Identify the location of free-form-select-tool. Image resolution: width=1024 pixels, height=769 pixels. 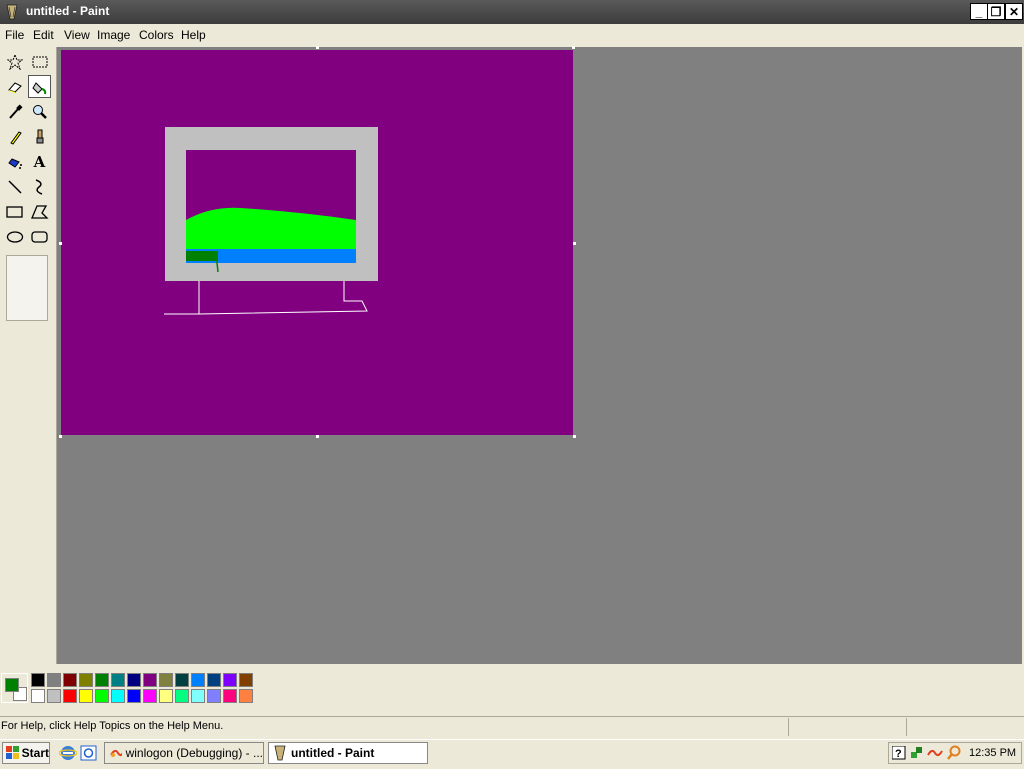
(14, 61).